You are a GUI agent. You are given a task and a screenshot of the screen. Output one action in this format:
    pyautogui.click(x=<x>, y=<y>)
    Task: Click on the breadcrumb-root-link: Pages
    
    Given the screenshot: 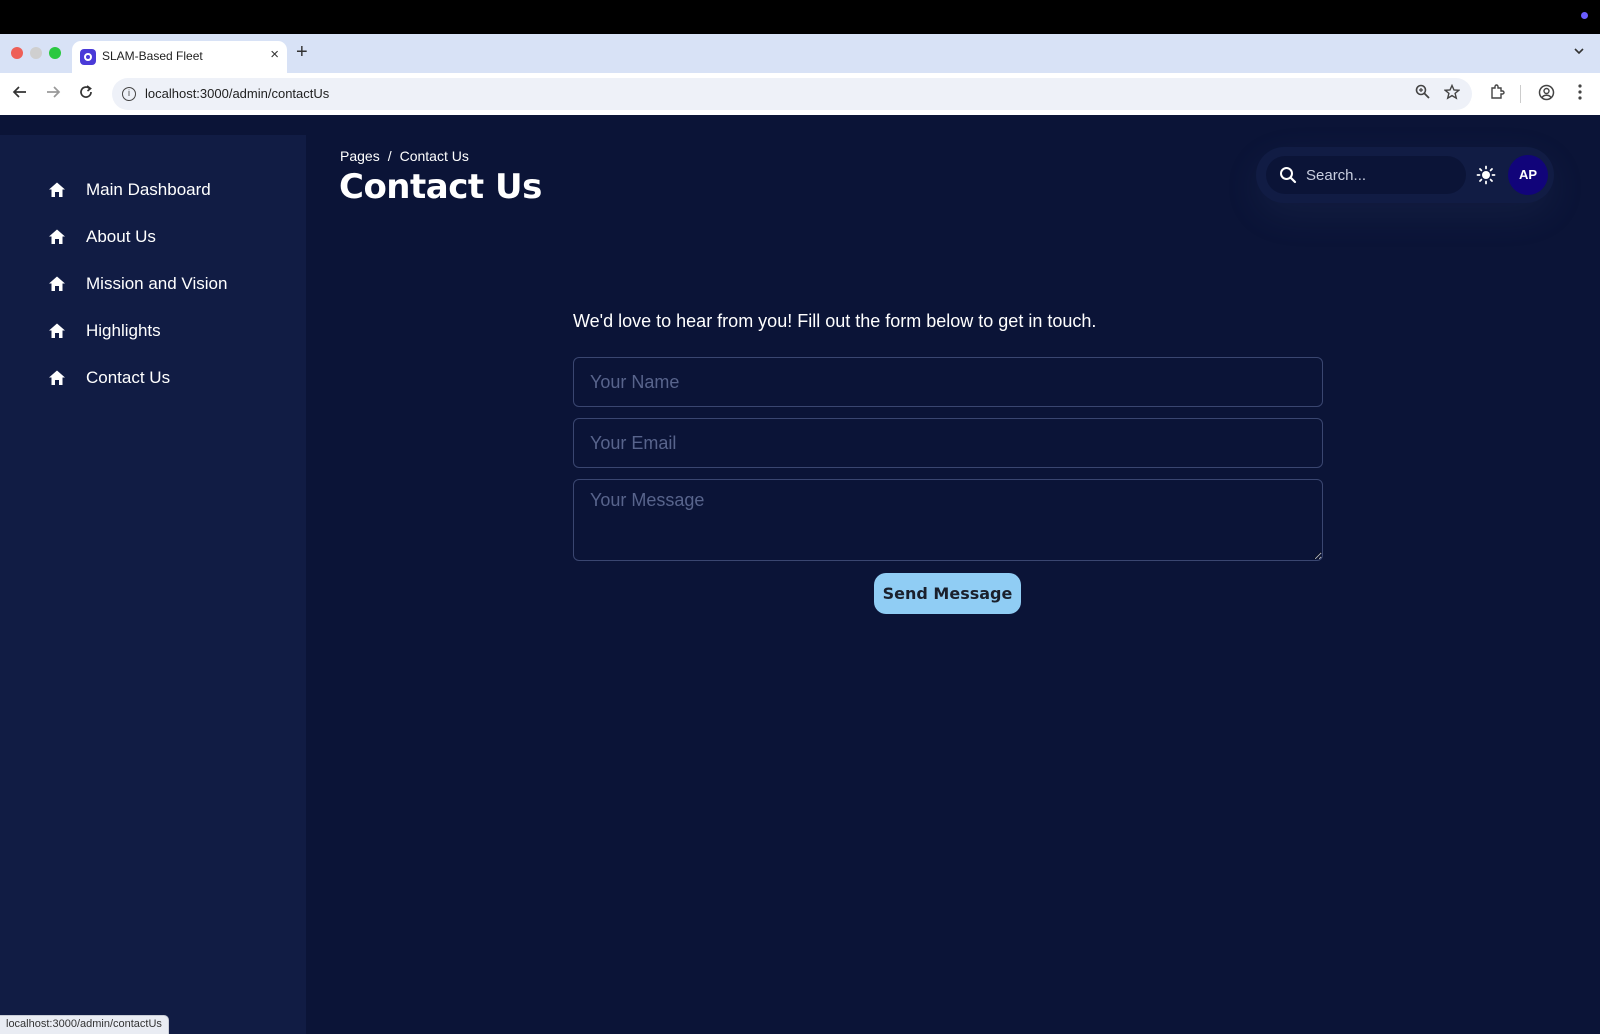 What is the action you would take?
    pyautogui.click(x=360, y=156)
    